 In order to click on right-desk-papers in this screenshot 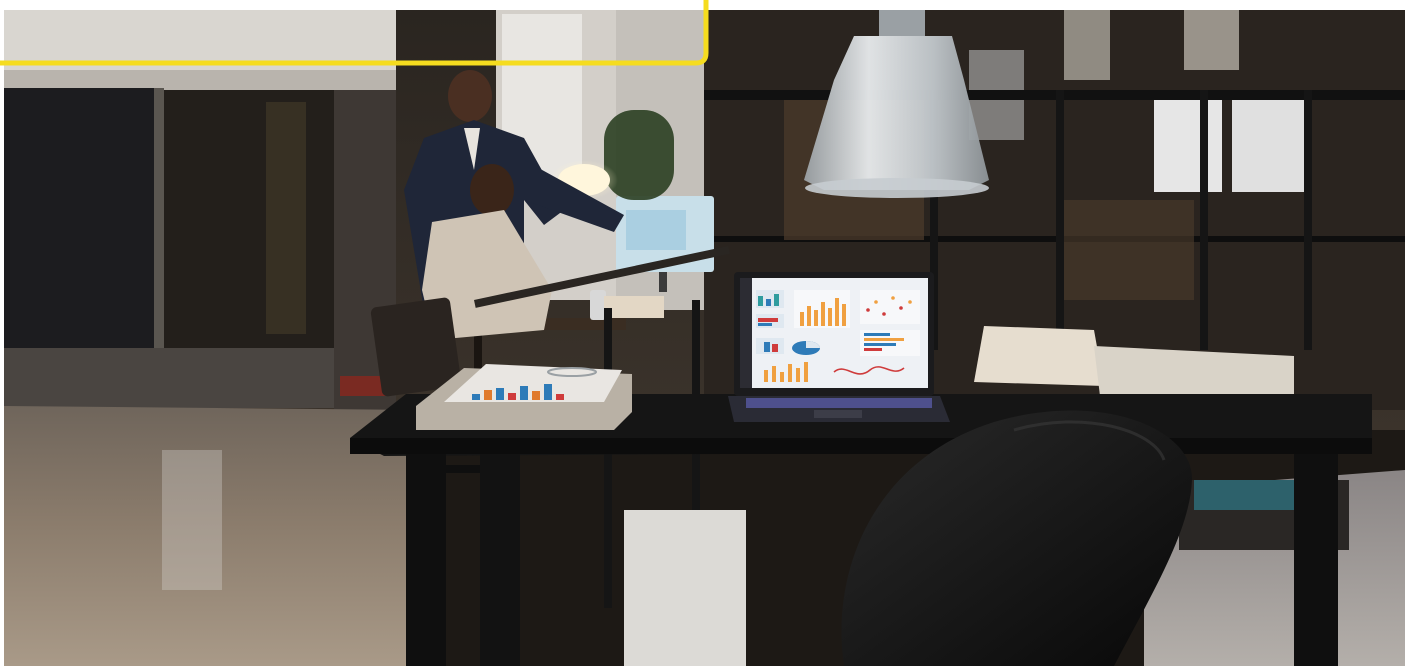, I will do `click(1039, 356)`.